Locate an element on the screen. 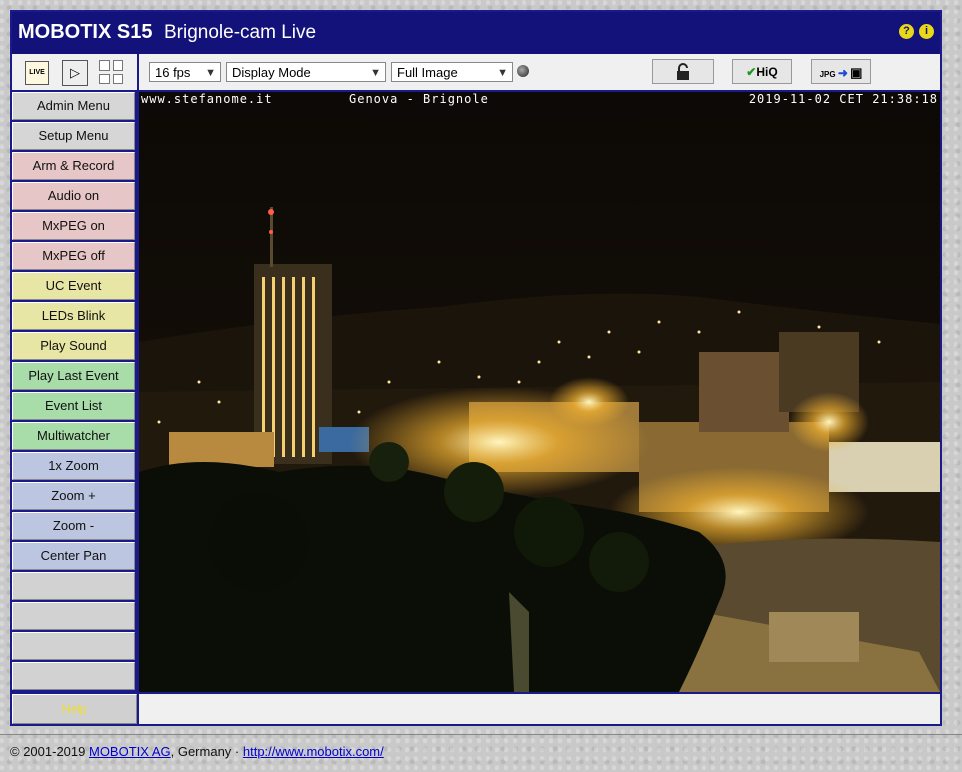 The width and height of the screenshot is (962, 772). info-icon: i is located at coordinates (926, 31).